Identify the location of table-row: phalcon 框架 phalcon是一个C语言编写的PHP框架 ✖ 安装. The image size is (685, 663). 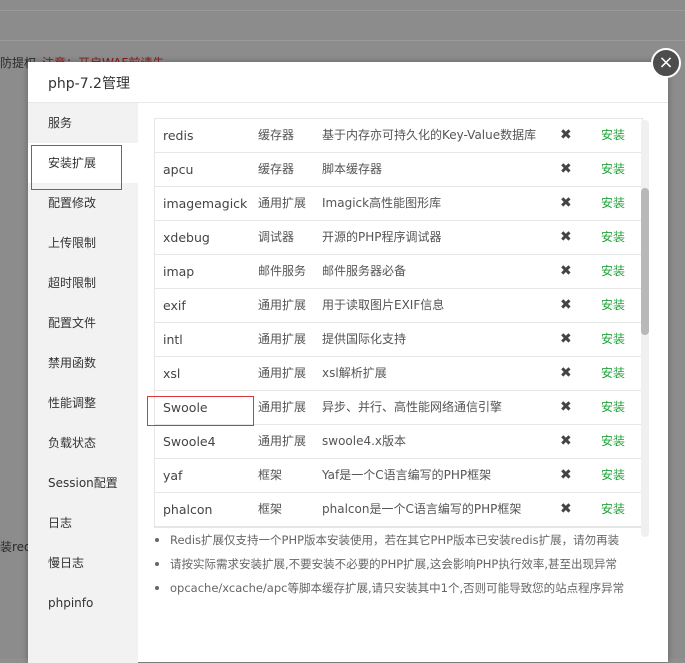
(398, 510).